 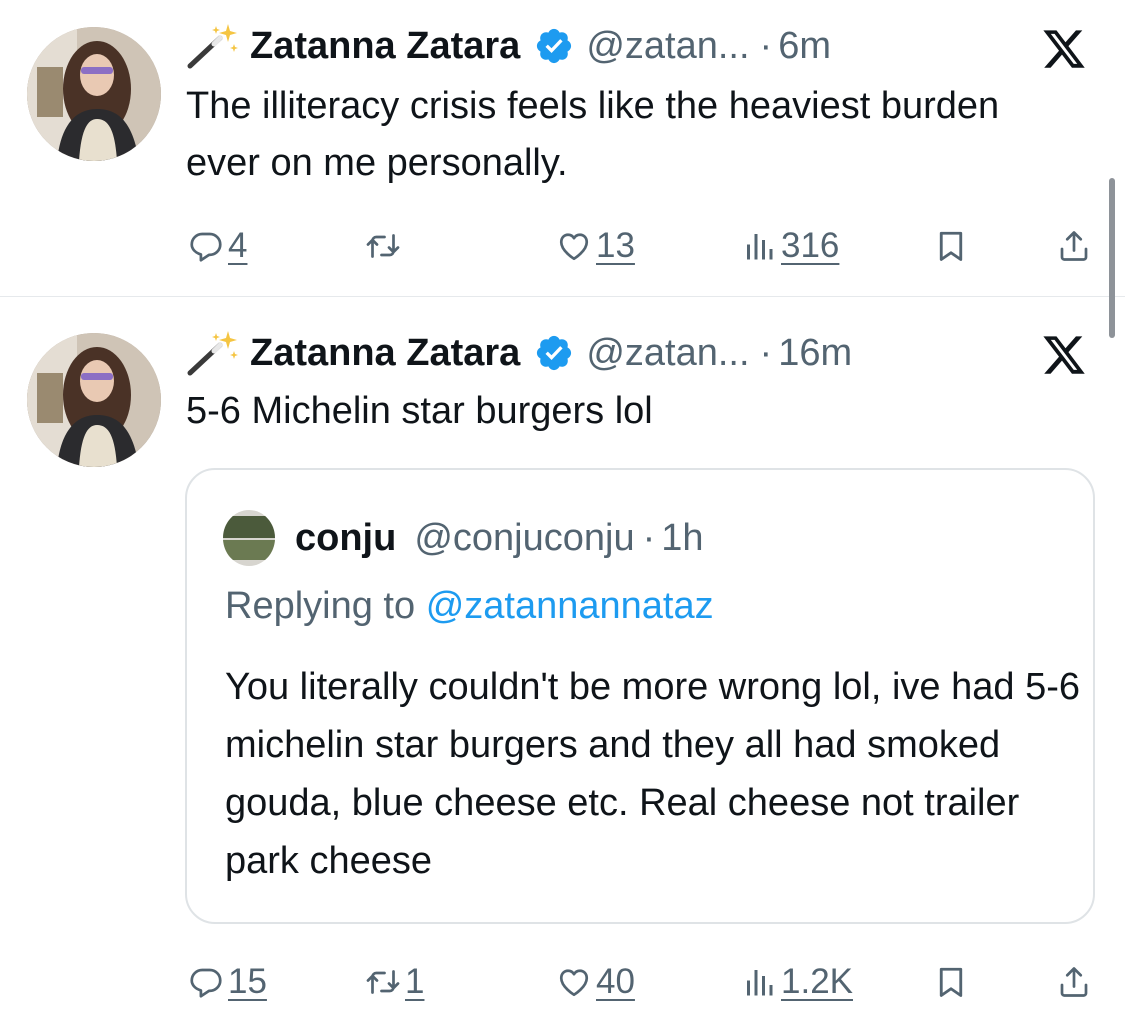 I want to click on like-button: 13, so click(x=595, y=246).